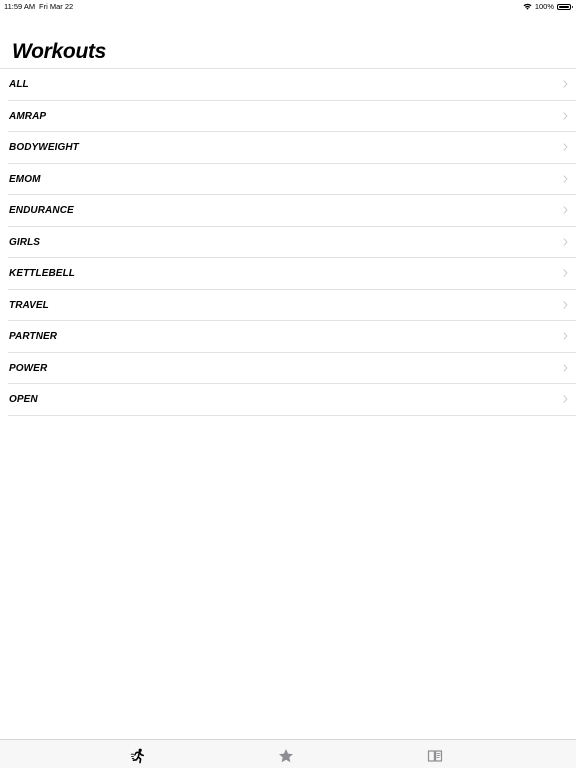 The image size is (576, 768). I want to click on list-item-label: TRAVEL, so click(29, 305).